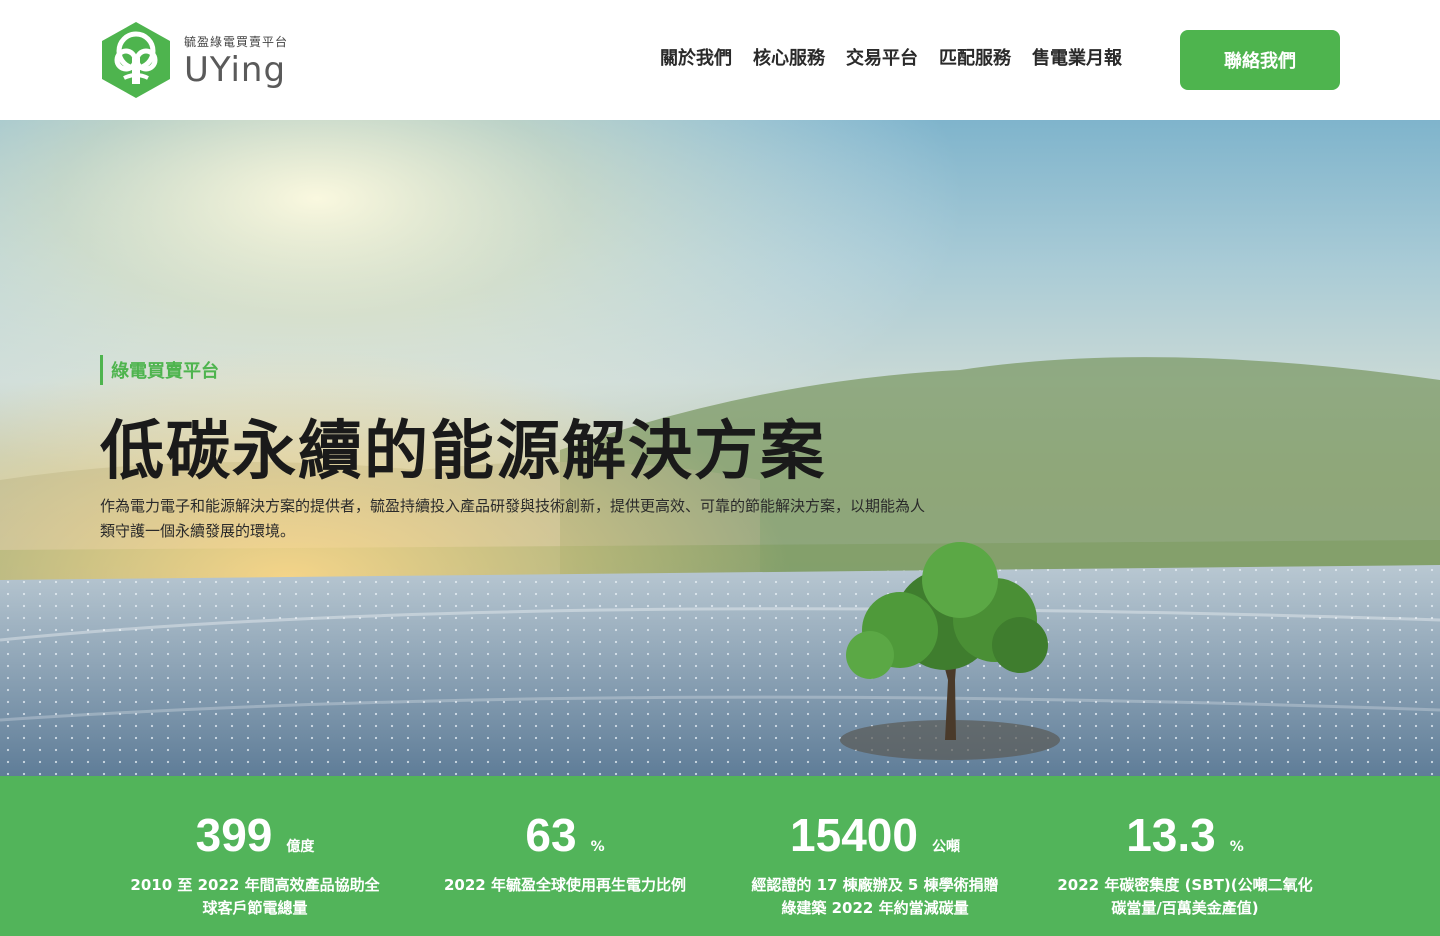  I want to click on nav-item-about: 關於我們, so click(696, 57).